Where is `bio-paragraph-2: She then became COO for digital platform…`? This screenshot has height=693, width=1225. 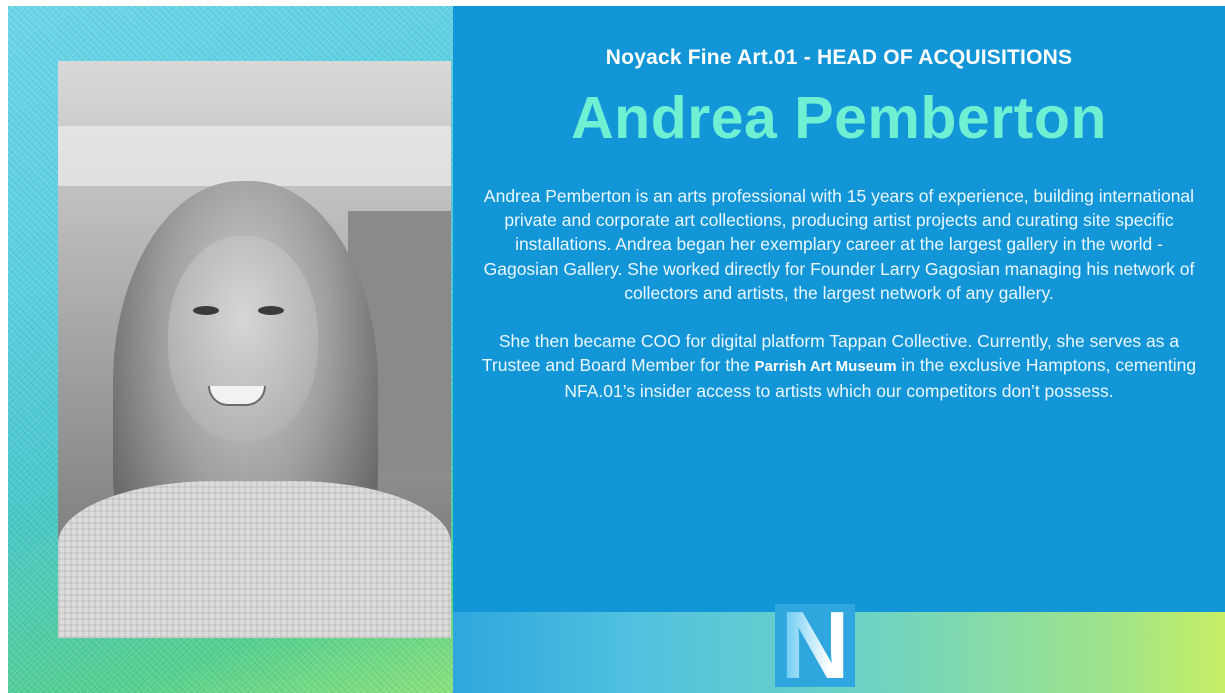 bio-paragraph-2: She then became COO for digital platform… is located at coordinates (839, 366).